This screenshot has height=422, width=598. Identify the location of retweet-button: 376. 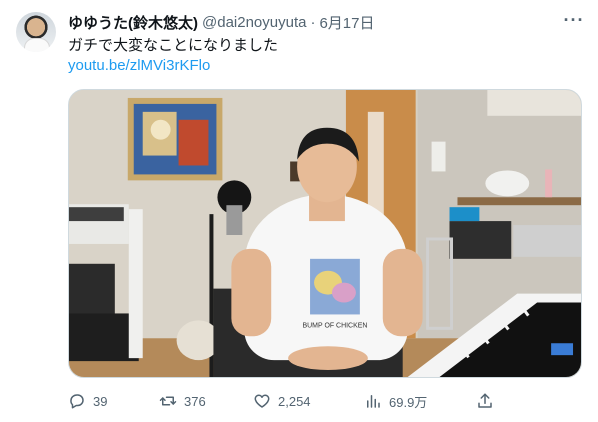
(182, 401).